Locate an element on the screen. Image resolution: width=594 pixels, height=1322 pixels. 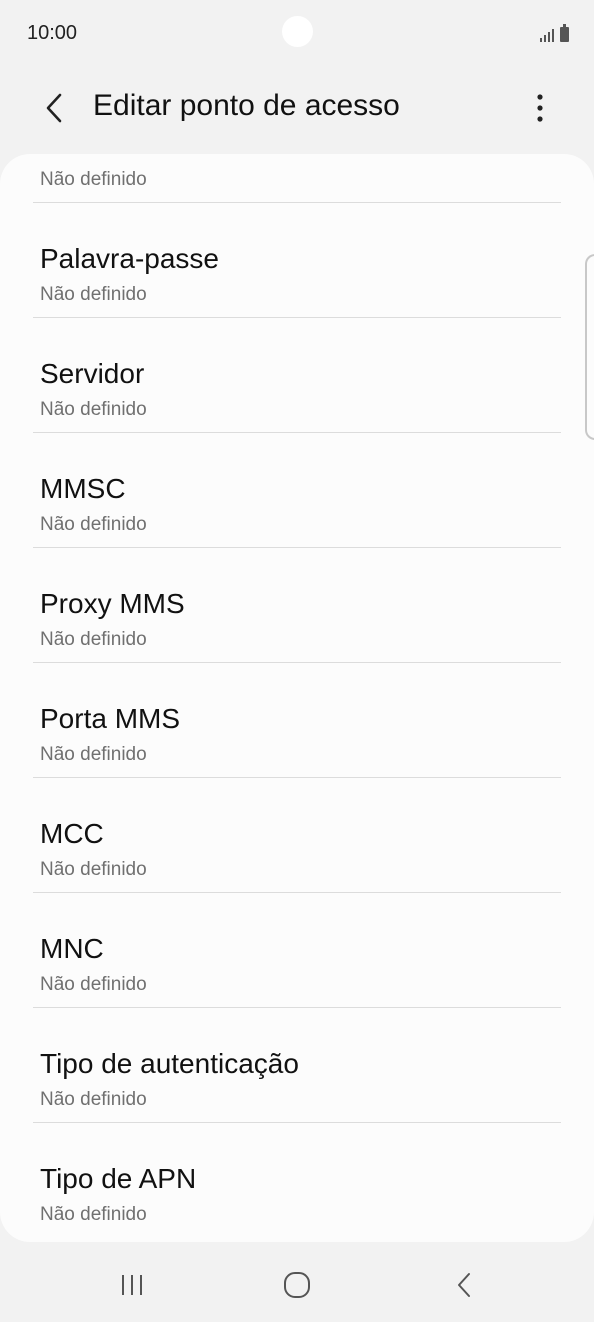
back-button is located at coordinates (54, 108).